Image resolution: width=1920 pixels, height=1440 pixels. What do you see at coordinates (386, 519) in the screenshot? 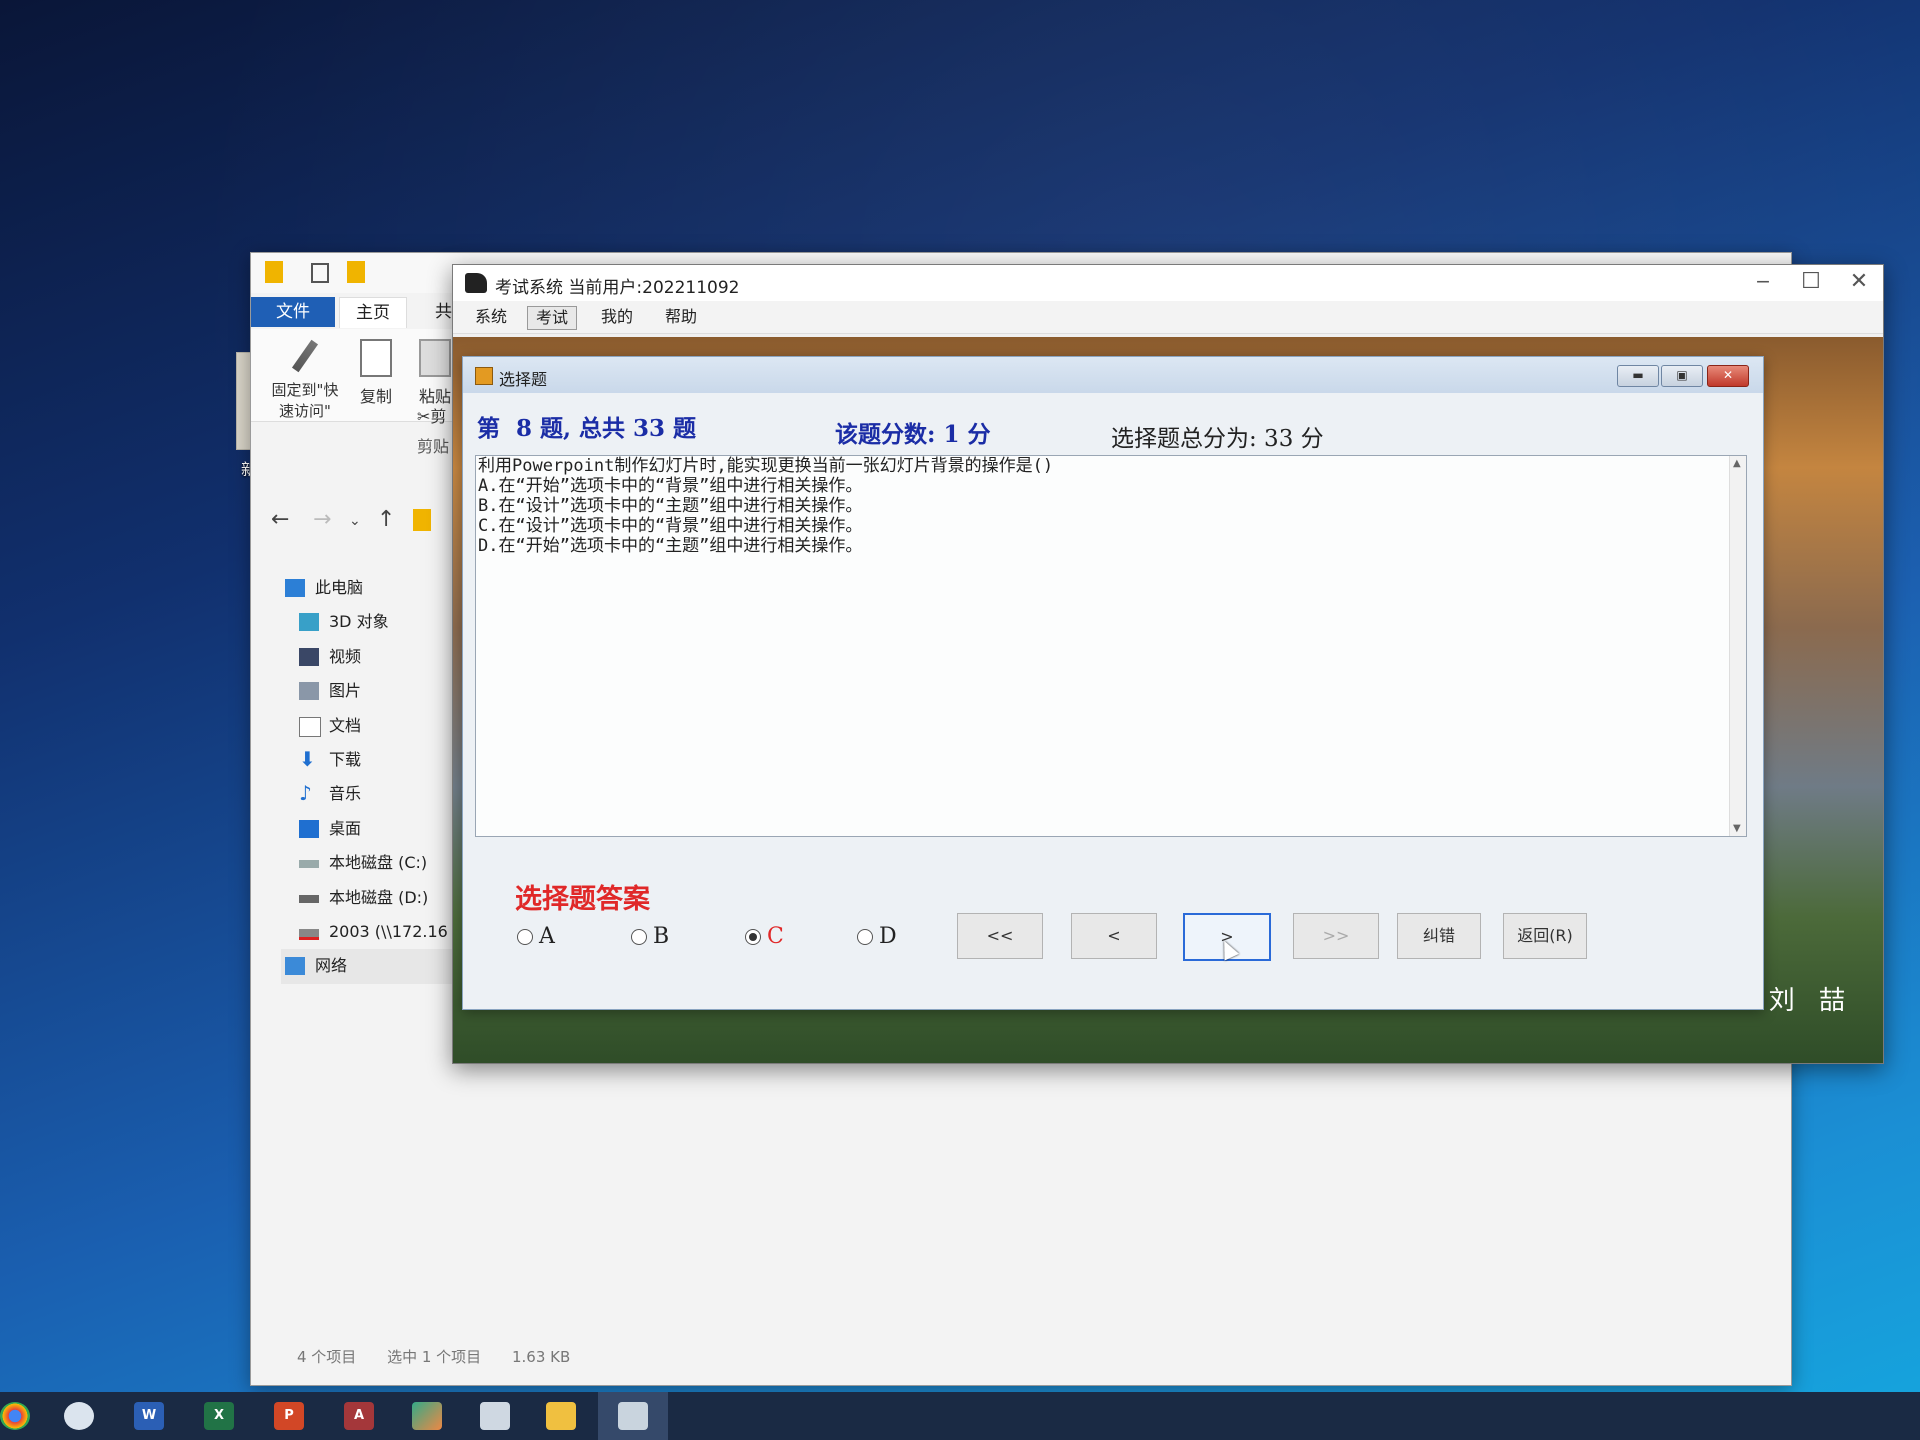
I see `up-arrow-icon: ↑` at bounding box center [386, 519].